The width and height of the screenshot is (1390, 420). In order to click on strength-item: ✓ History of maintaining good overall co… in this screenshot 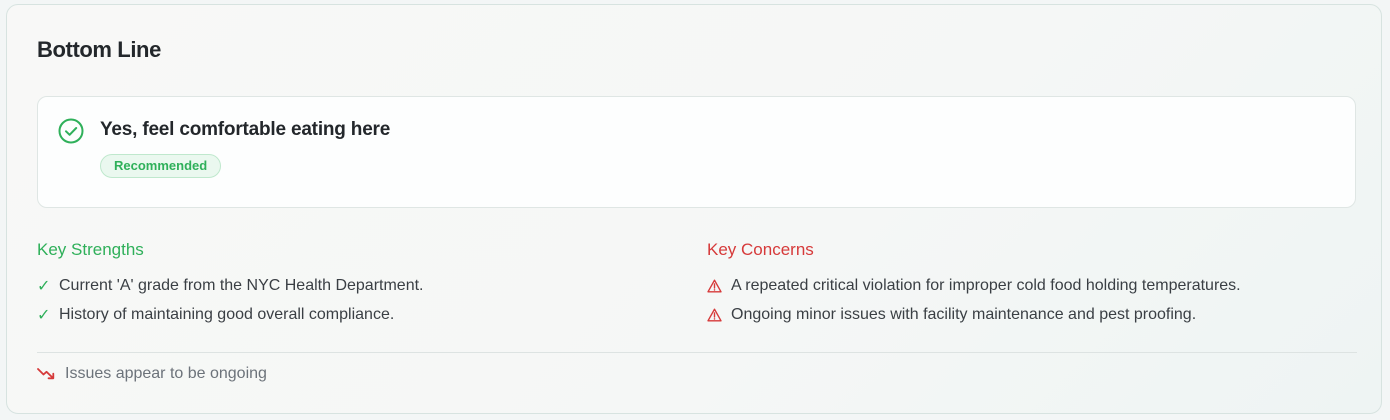, I will do `click(230, 314)`.